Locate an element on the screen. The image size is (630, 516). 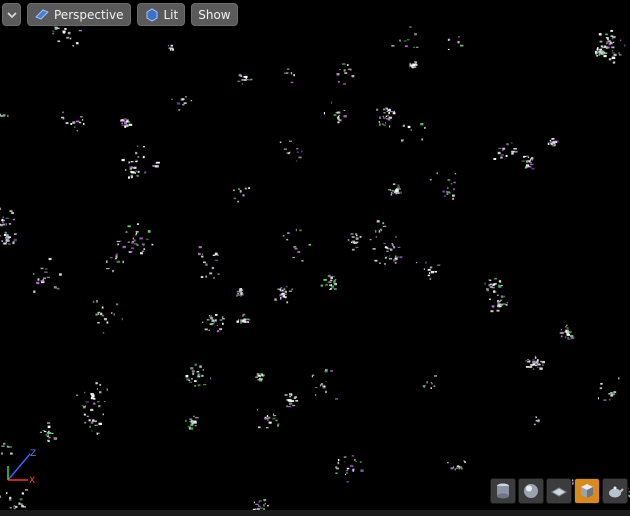
axis-x-label: X is located at coordinates (32, 481).